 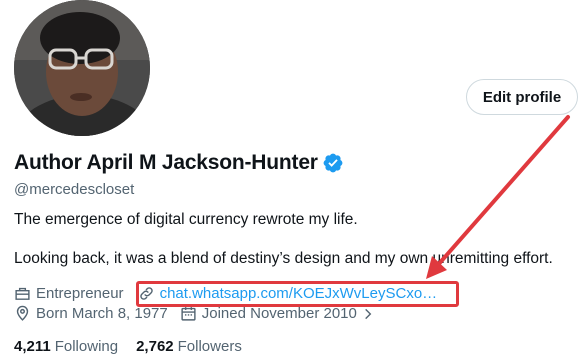 I want to click on follow-stats: 4,211 Following 2,762 Followers, so click(x=128, y=346).